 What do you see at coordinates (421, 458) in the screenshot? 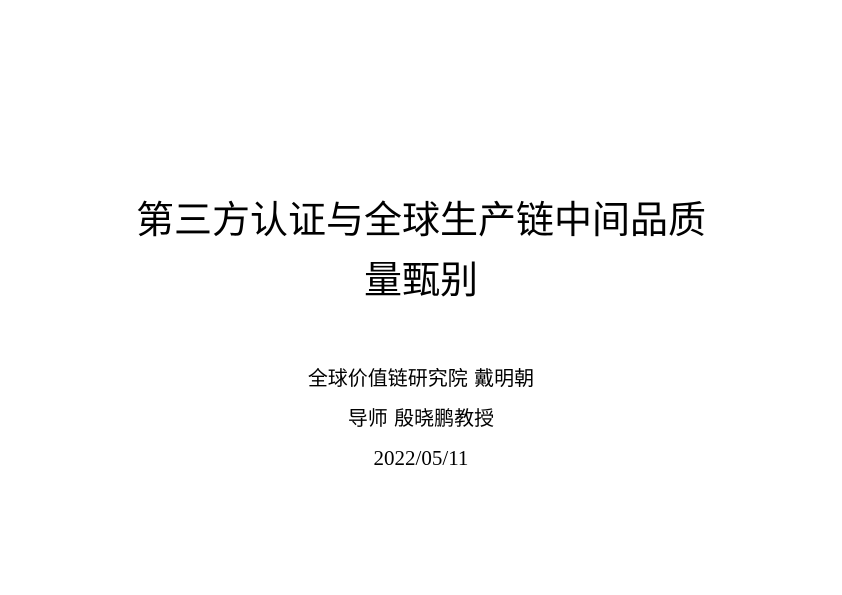
I see `presentation-date: 2022/05/11` at bounding box center [421, 458].